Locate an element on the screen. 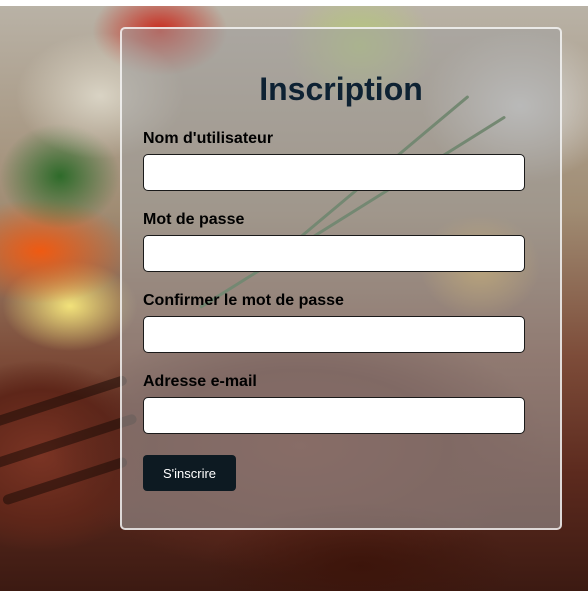 The height and width of the screenshot is (591, 588). username-input is located at coordinates (334, 172).